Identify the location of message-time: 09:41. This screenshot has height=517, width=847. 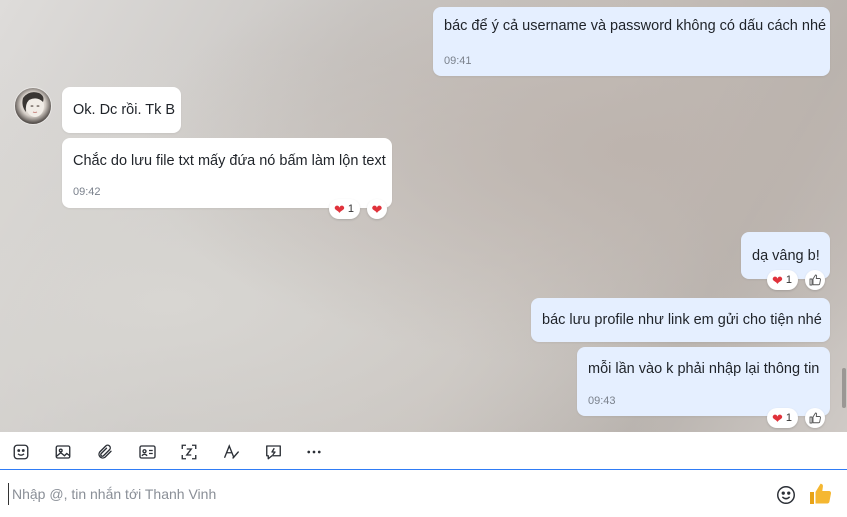
(458, 61).